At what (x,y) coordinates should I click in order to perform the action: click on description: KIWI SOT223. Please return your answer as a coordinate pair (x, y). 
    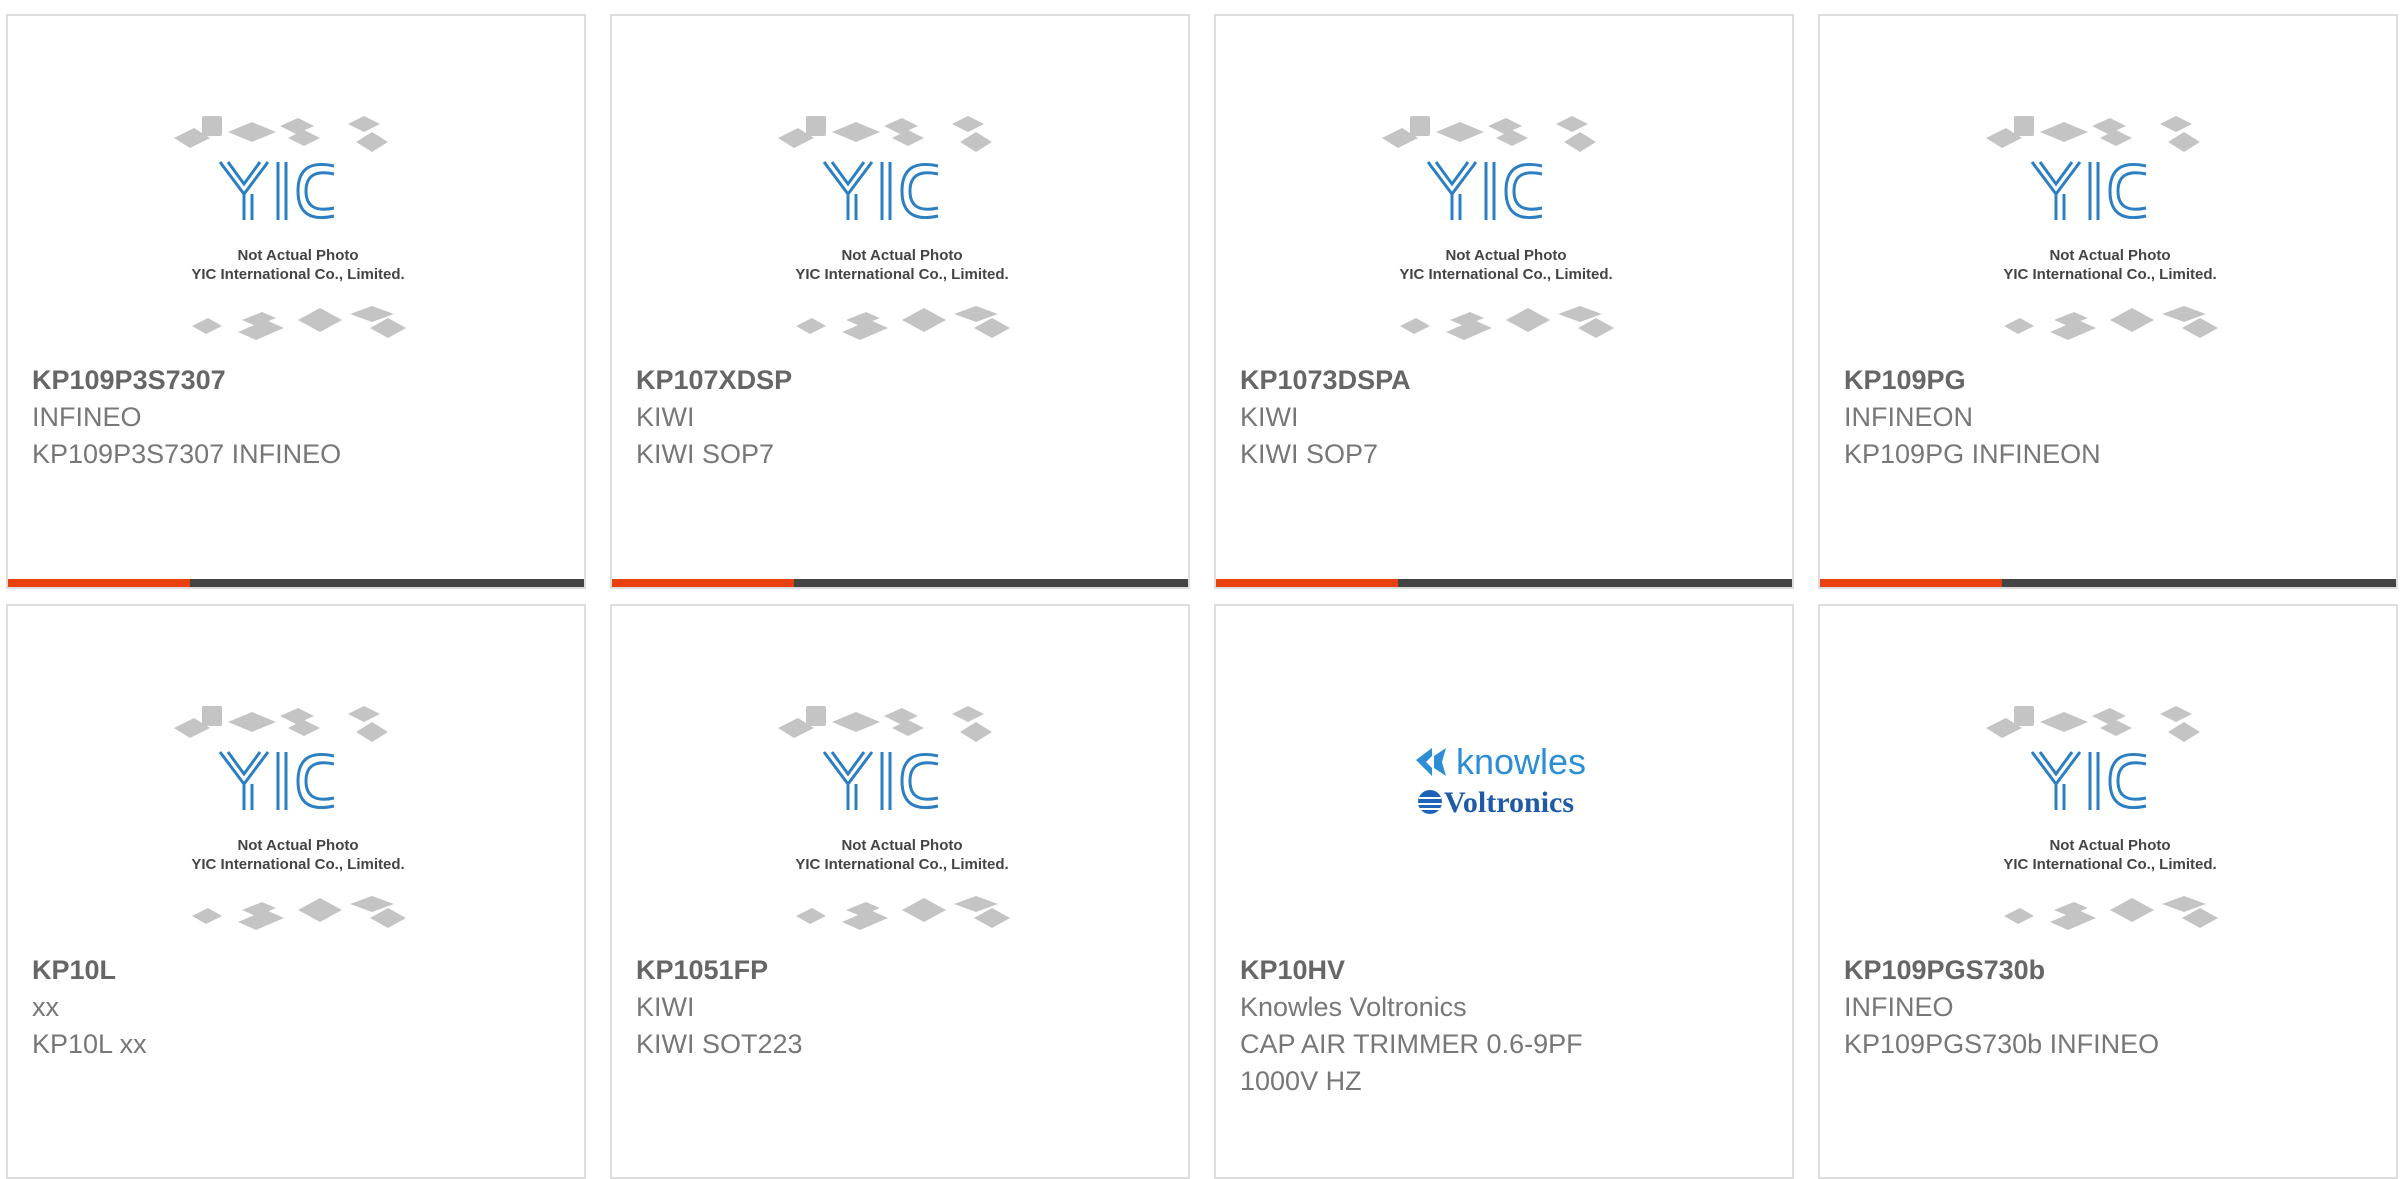
    Looking at the image, I should click on (719, 1044).